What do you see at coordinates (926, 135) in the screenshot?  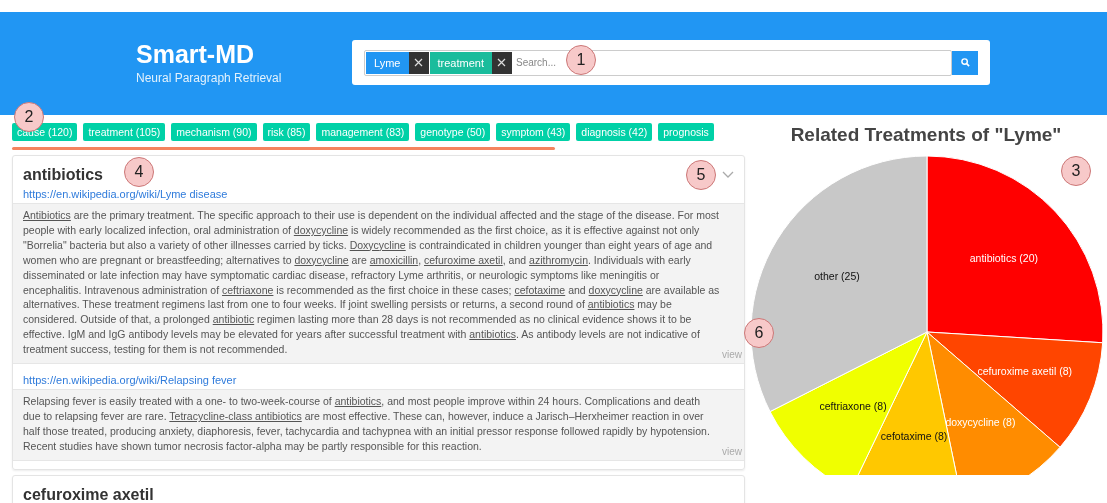 I see `chart-title: Related Treatments of "Lyme"` at bounding box center [926, 135].